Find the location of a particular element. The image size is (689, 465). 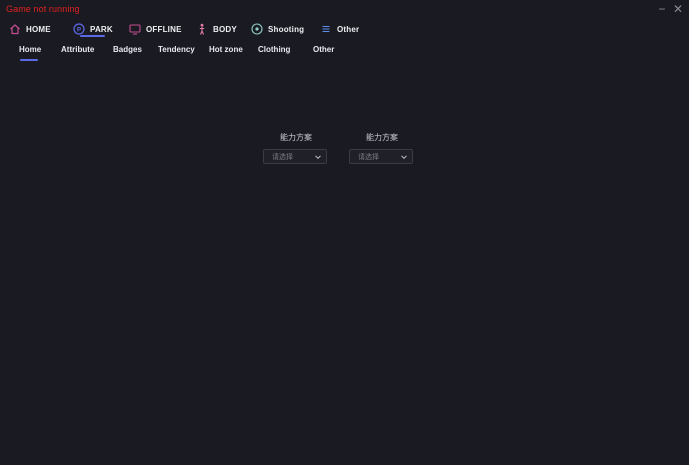

home-icon is located at coordinates (15, 29).